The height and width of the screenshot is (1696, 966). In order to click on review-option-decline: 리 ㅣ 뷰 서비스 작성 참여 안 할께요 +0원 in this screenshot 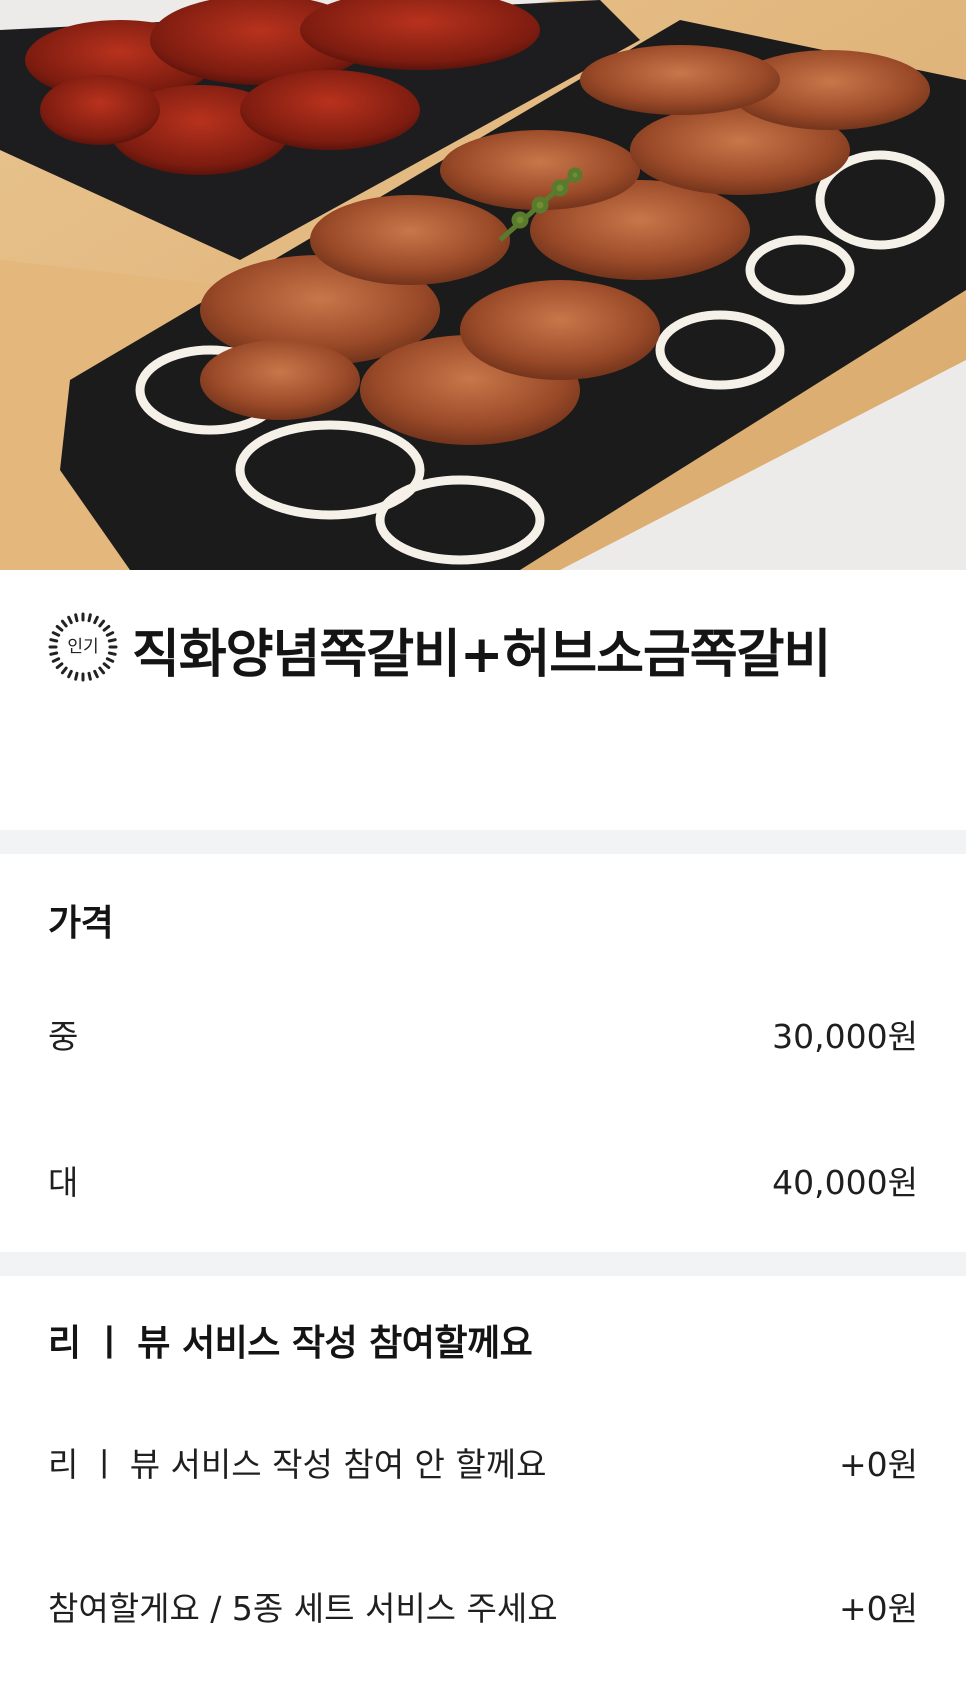, I will do `click(483, 1462)`.